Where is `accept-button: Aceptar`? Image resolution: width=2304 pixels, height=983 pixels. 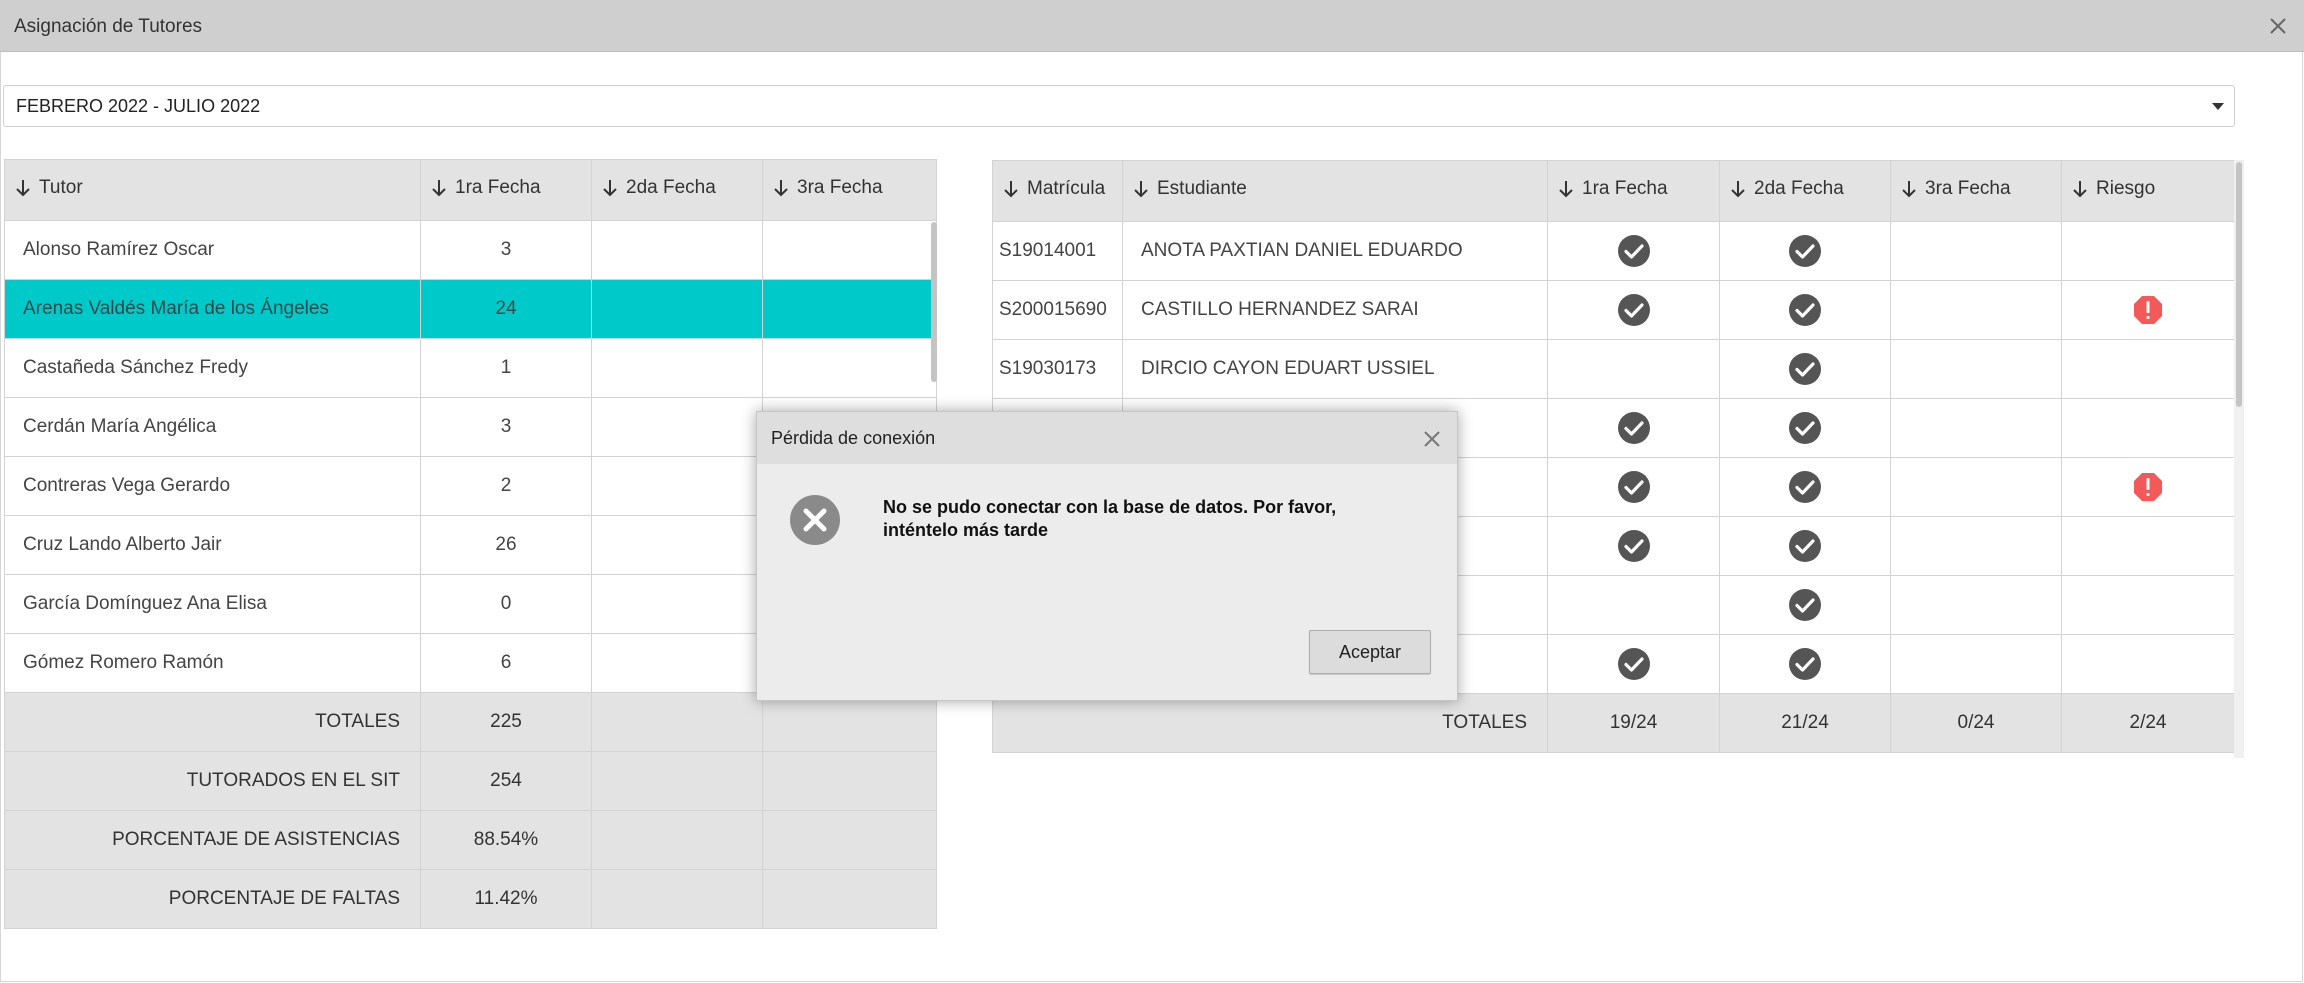
accept-button: Aceptar is located at coordinates (1370, 652).